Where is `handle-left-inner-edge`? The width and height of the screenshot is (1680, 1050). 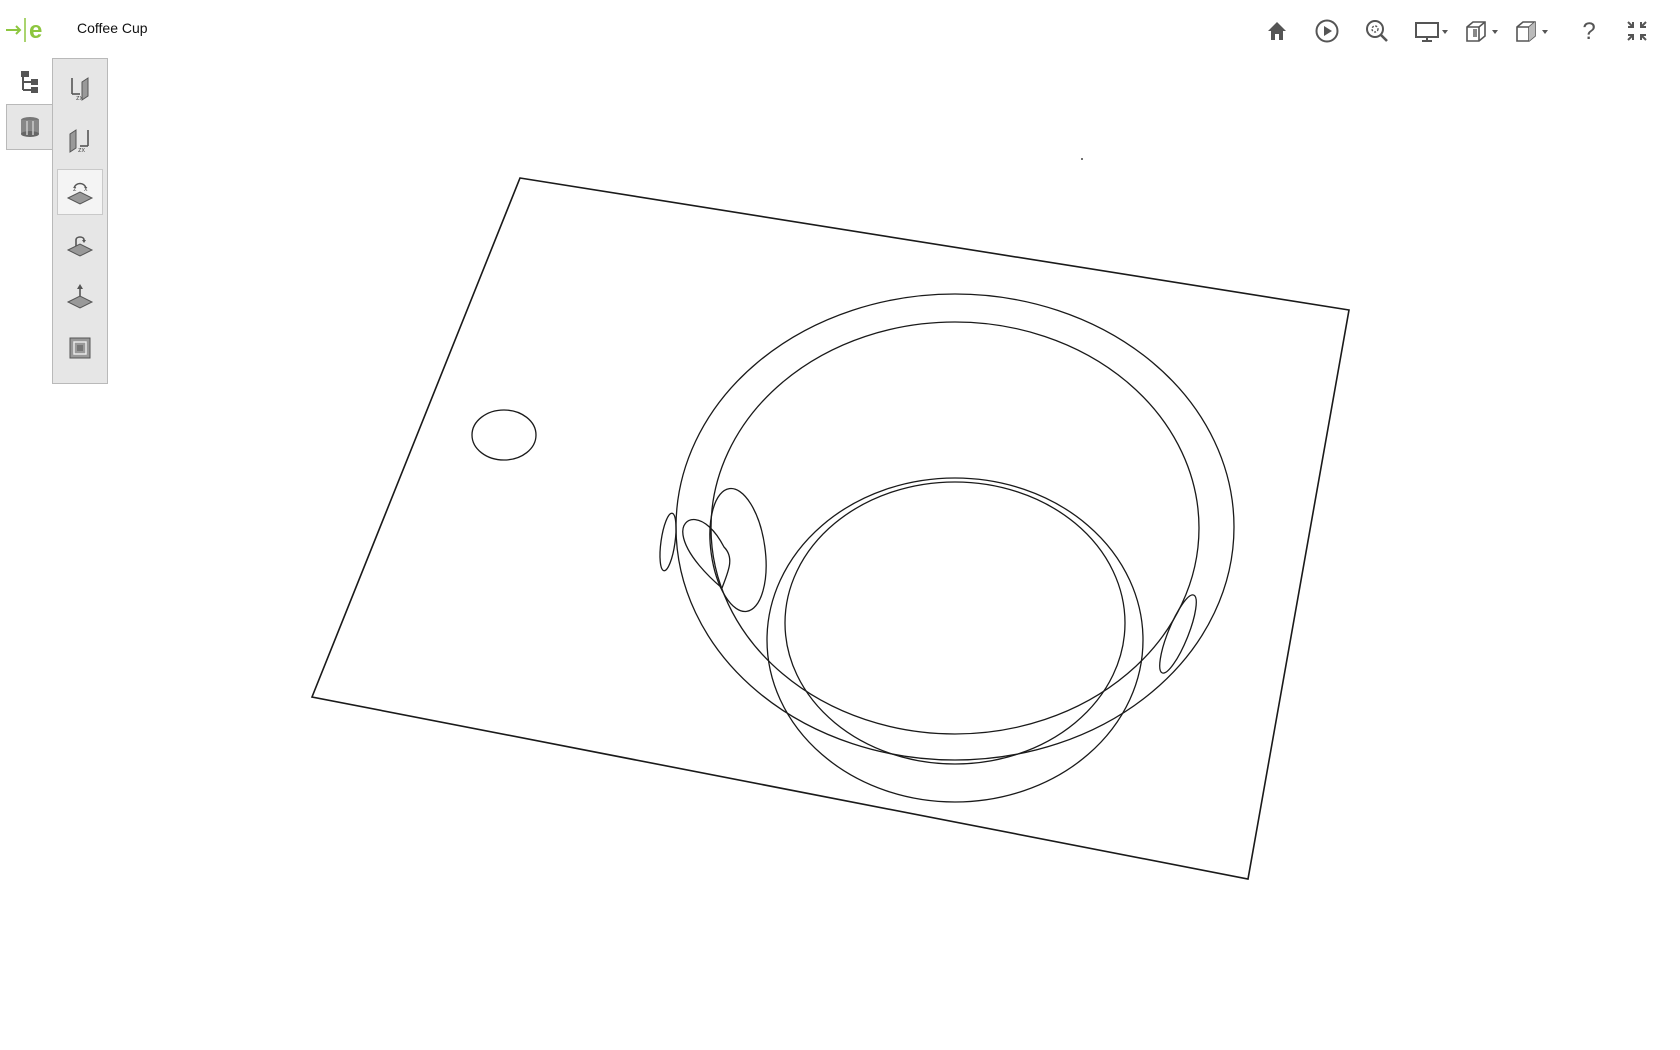
handle-left-inner-edge is located at coordinates (706, 554).